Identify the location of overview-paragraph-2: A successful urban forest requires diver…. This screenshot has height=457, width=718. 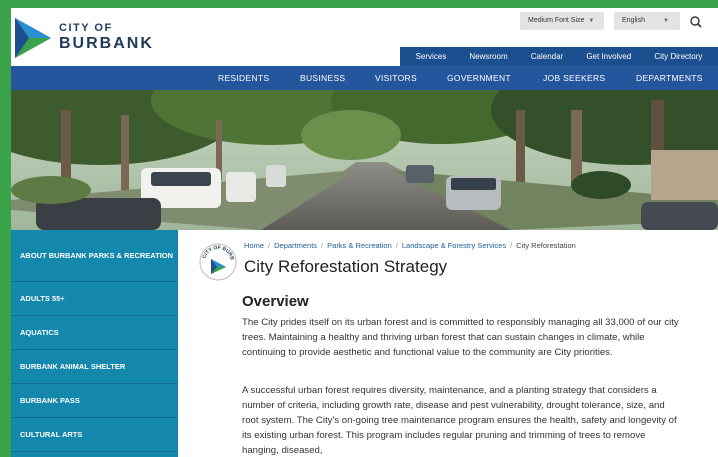
(459, 420).